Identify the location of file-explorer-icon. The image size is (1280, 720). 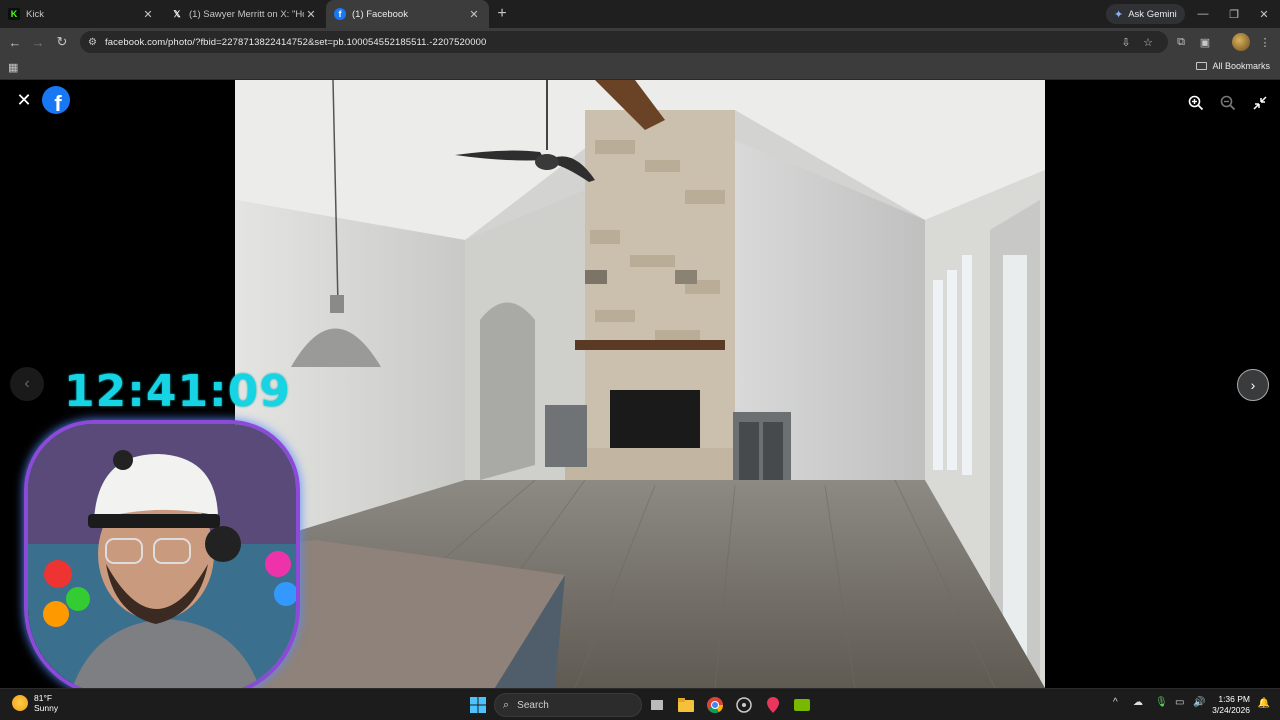
(686, 705).